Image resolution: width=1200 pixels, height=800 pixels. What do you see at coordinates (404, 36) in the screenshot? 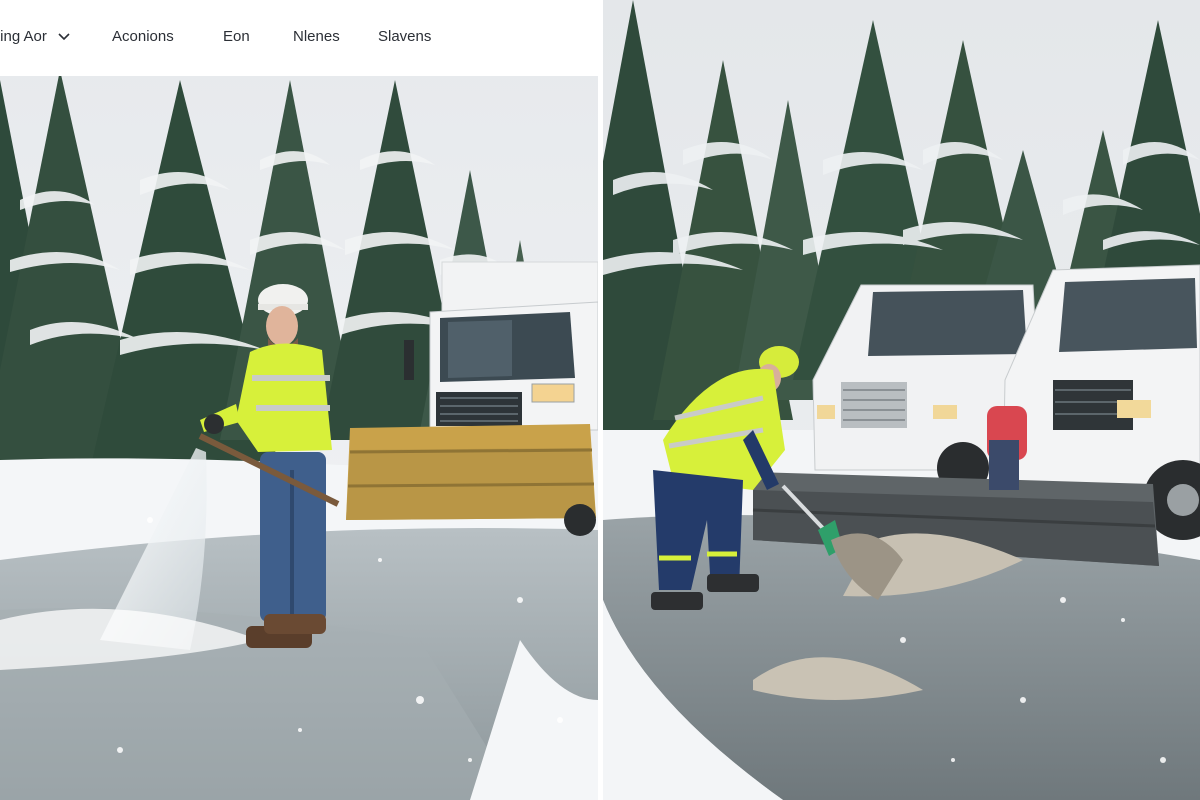
I see `nav-item-5: Slavens` at bounding box center [404, 36].